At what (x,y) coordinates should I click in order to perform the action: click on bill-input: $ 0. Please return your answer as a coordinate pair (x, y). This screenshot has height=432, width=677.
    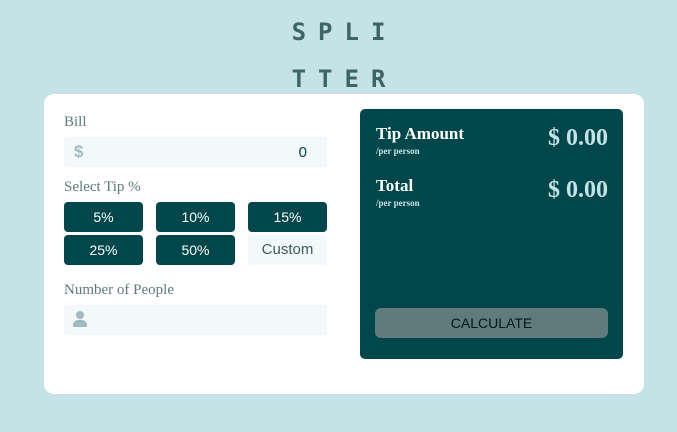
    Looking at the image, I should click on (195, 152).